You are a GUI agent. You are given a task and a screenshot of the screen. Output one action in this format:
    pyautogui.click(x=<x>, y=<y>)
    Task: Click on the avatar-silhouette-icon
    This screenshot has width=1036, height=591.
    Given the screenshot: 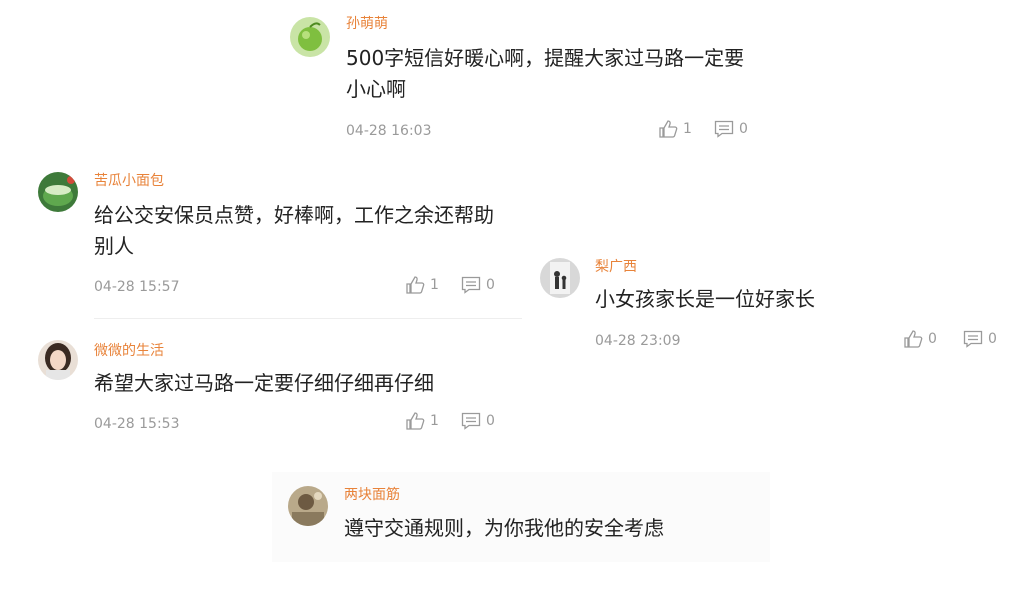 What is the action you would take?
    pyautogui.click(x=560, y=278)
    